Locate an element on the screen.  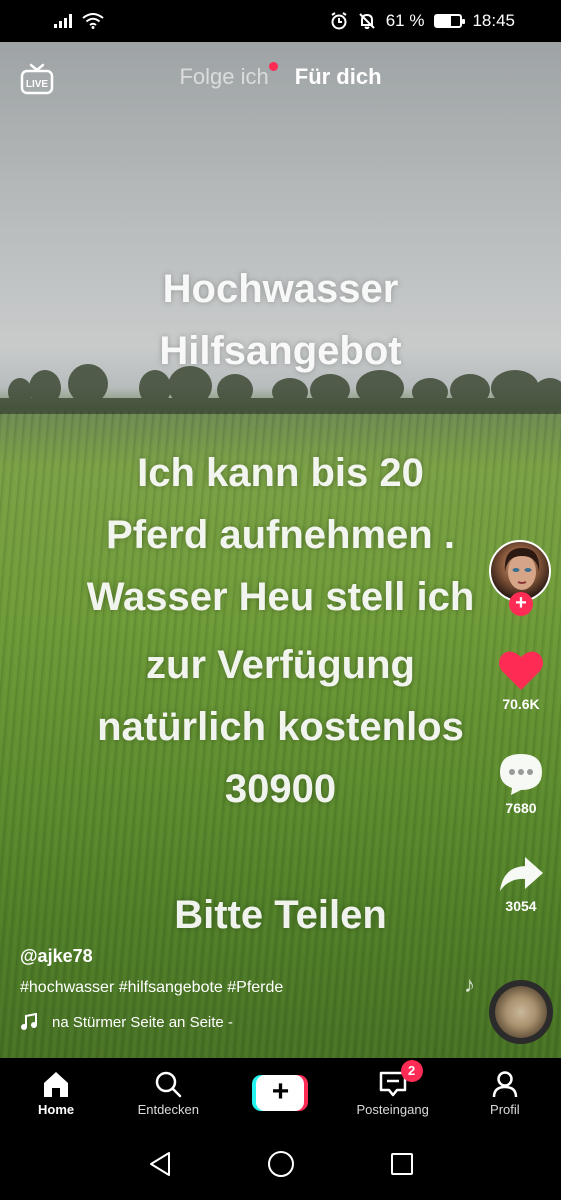
battery-percent: 61 % is located at coordinates (405, 20).